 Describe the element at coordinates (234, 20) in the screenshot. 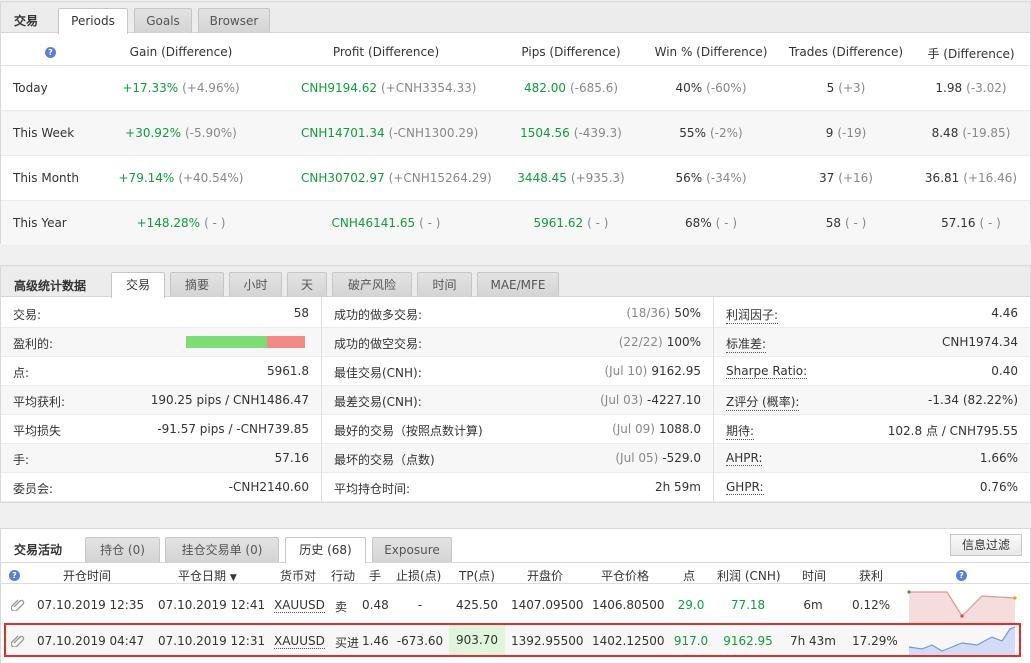

I see `tab-browser: Browser` at that location.